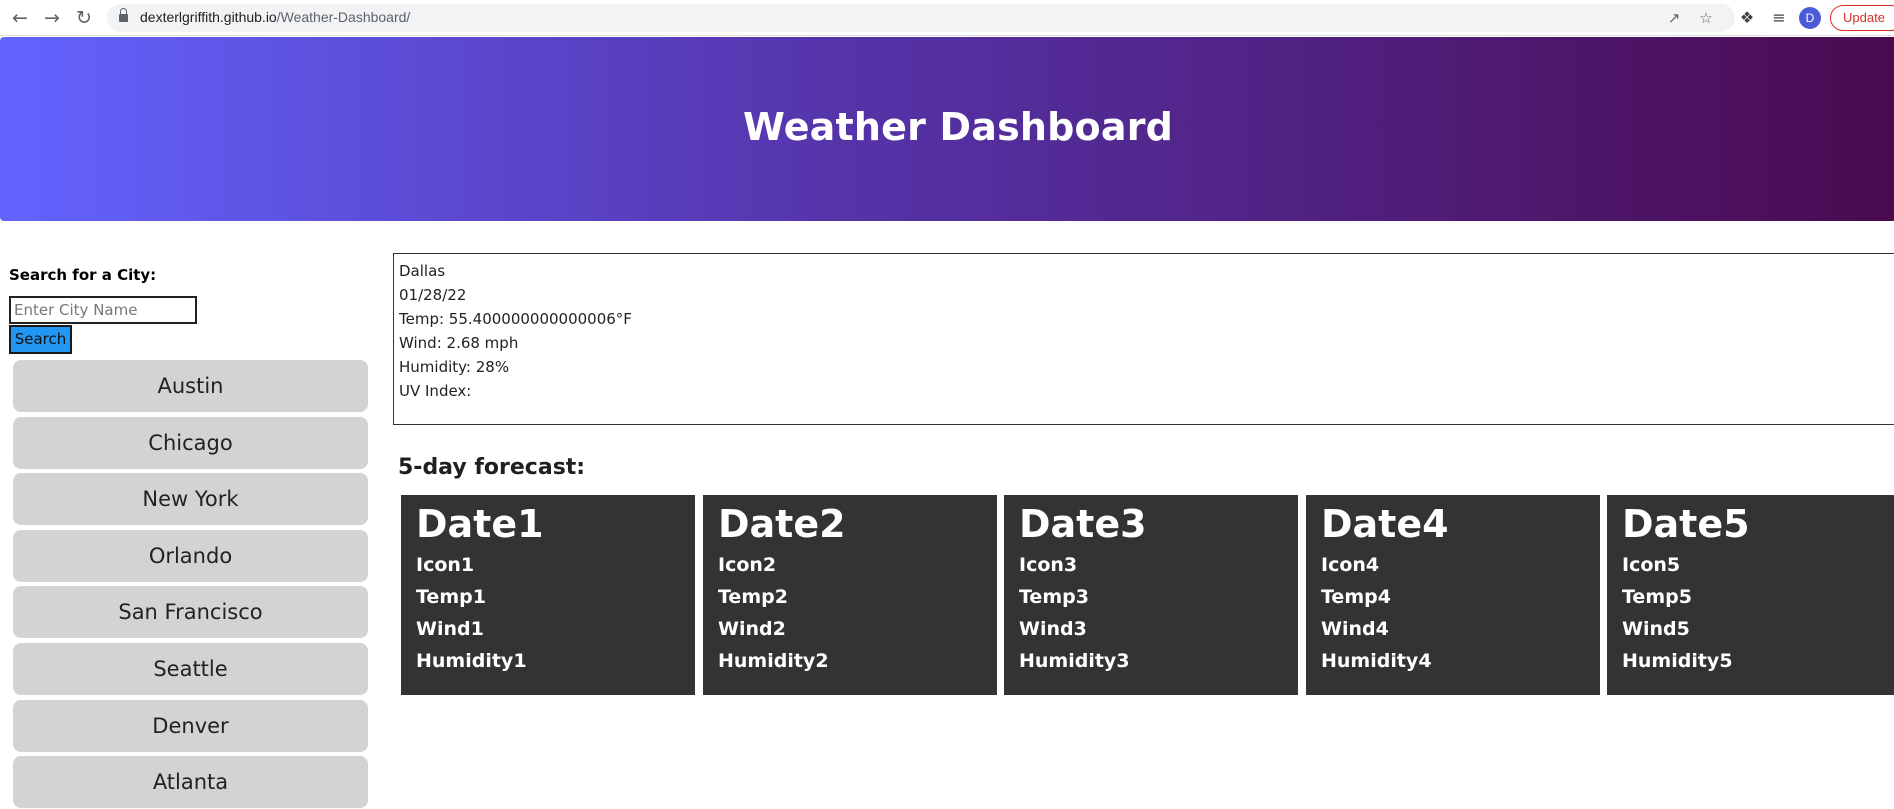 The width and height of the screenshot is (1894, 809). What do you see at coordinates (850, 595) in the screenshot?
I see `forecast-card-2: Date2 Icon2 Temp2 Wind2 Humidity2` at bounding box center [850, 595].